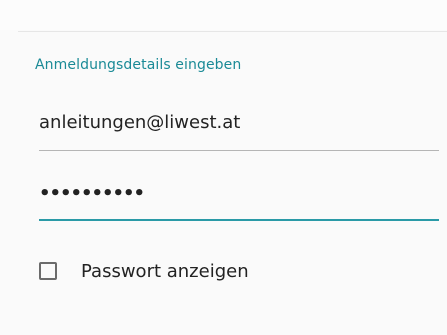 The image size is (447, 335). Describe the element at coordinates (239, 203) in the screenshot. I see `password-field: ••••••••••` at that location.